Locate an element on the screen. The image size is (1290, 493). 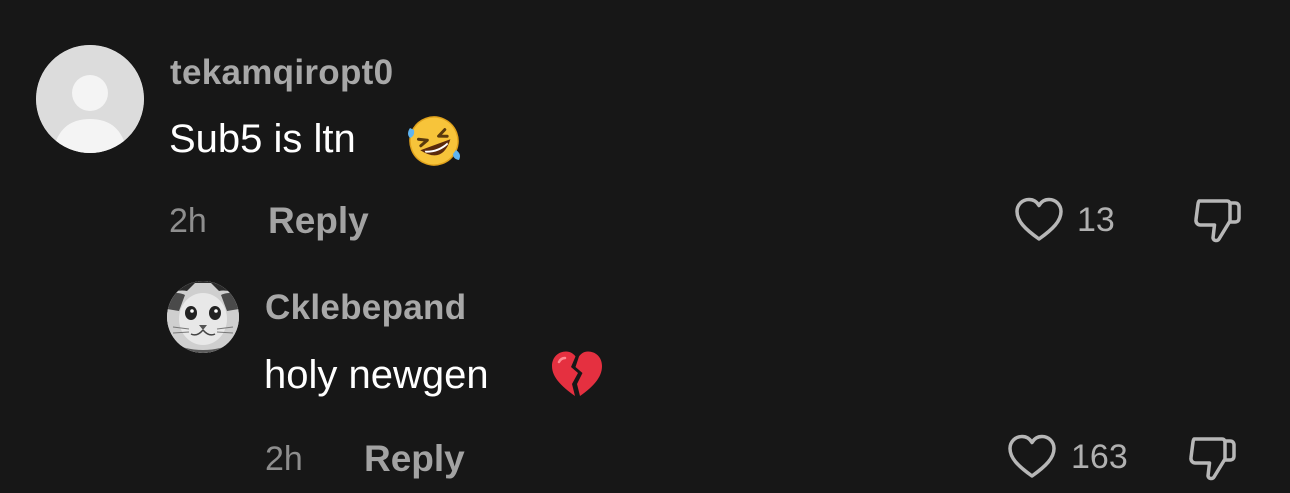
like-count: 163 is located at coordinates (1099, 457).